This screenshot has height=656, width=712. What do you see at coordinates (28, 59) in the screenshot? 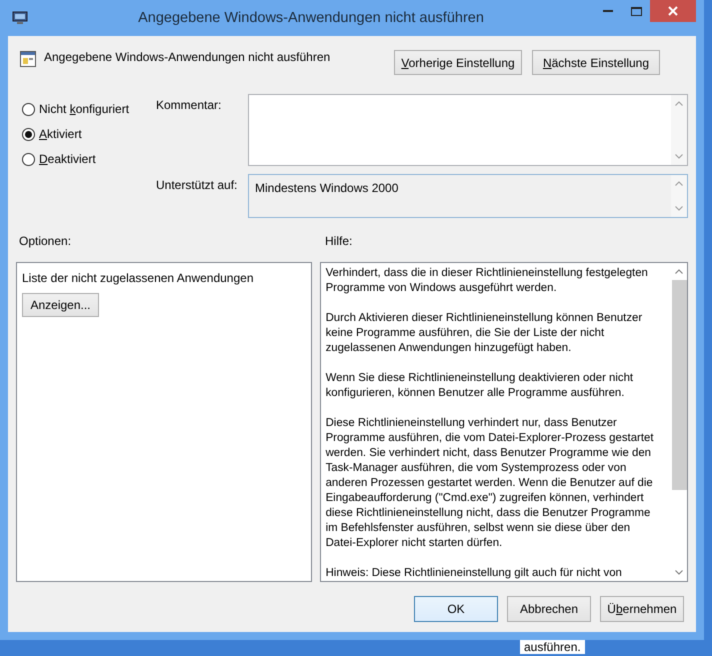
I see `settings-page-icon` at bounding box center [28, 59].